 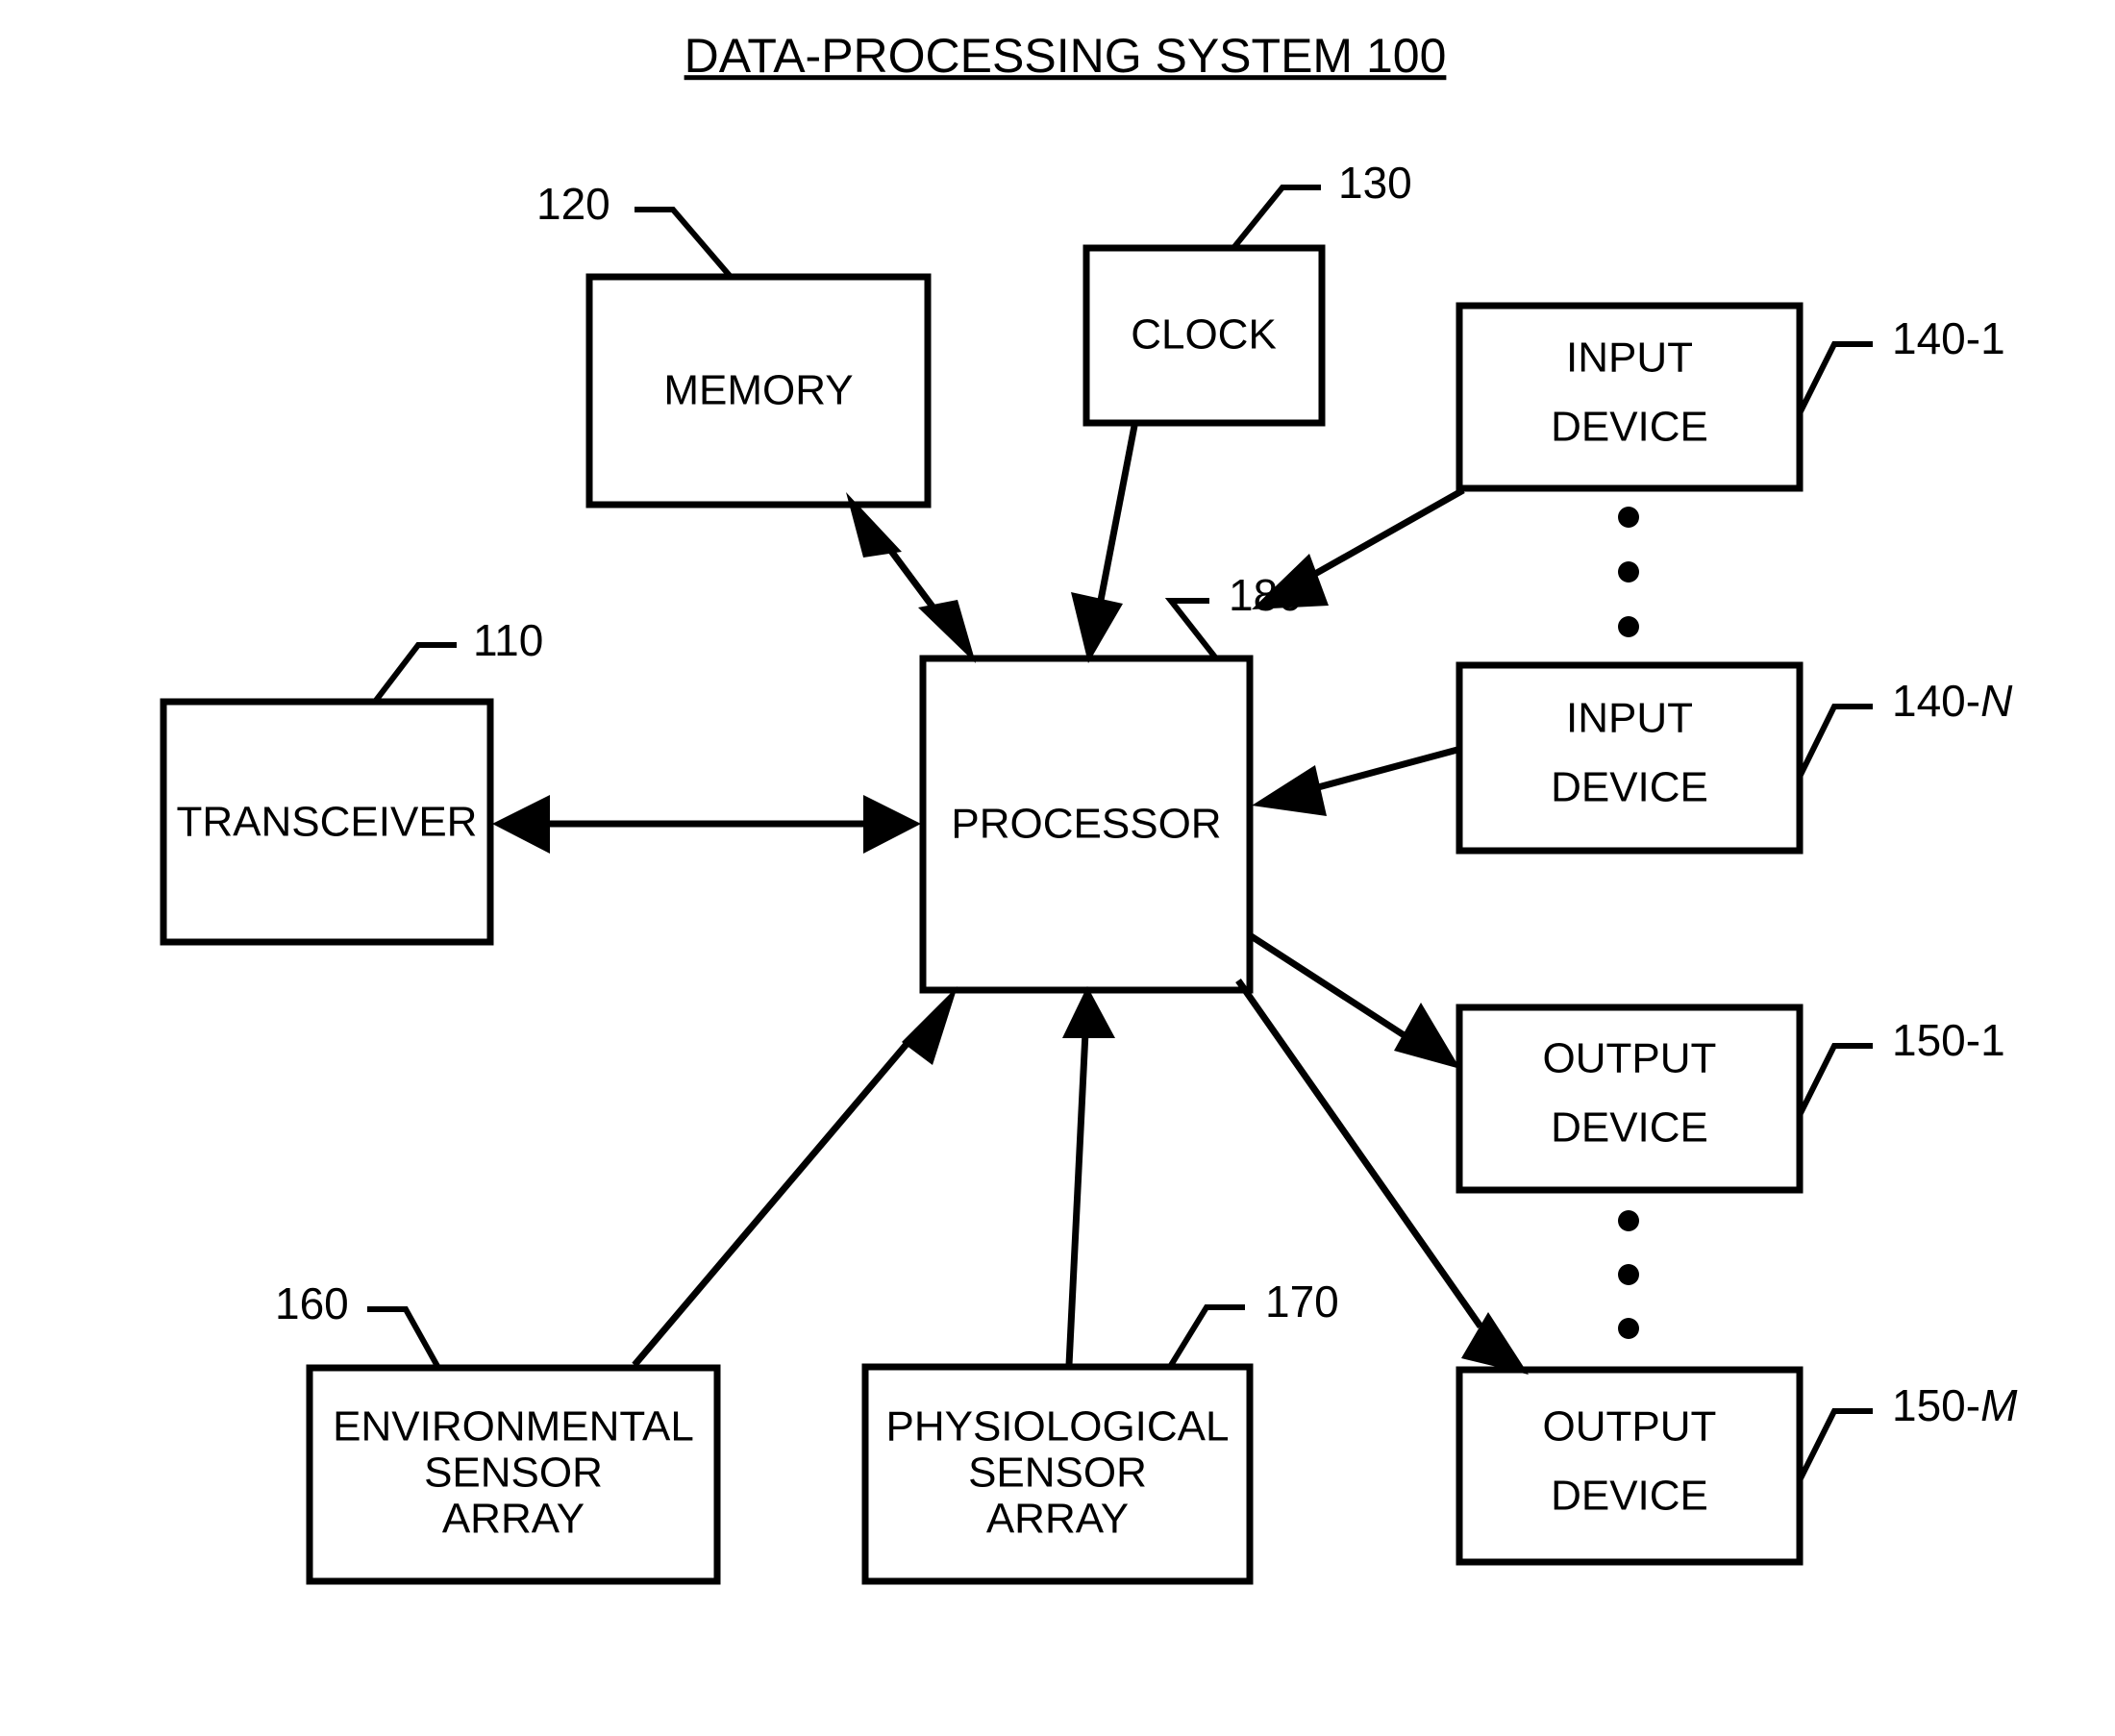 I want to click on input-device-ellipsis, so click(x=1628, y=572).